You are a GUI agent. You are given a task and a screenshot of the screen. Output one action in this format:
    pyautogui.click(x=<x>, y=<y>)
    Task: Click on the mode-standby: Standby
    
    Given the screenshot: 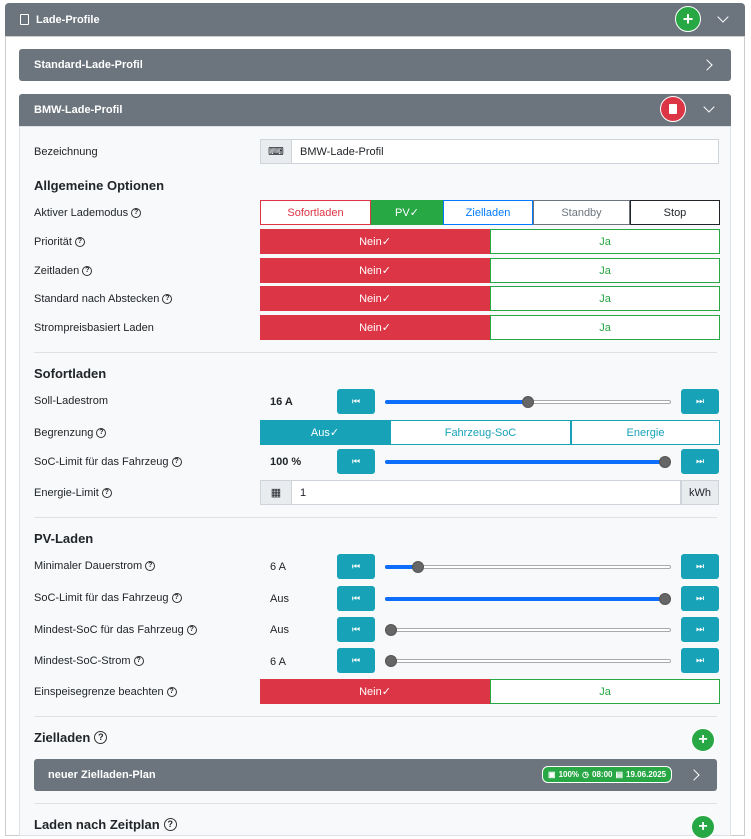 What is the action you would take?
    pyautogui.click(x=581, y=212)
    